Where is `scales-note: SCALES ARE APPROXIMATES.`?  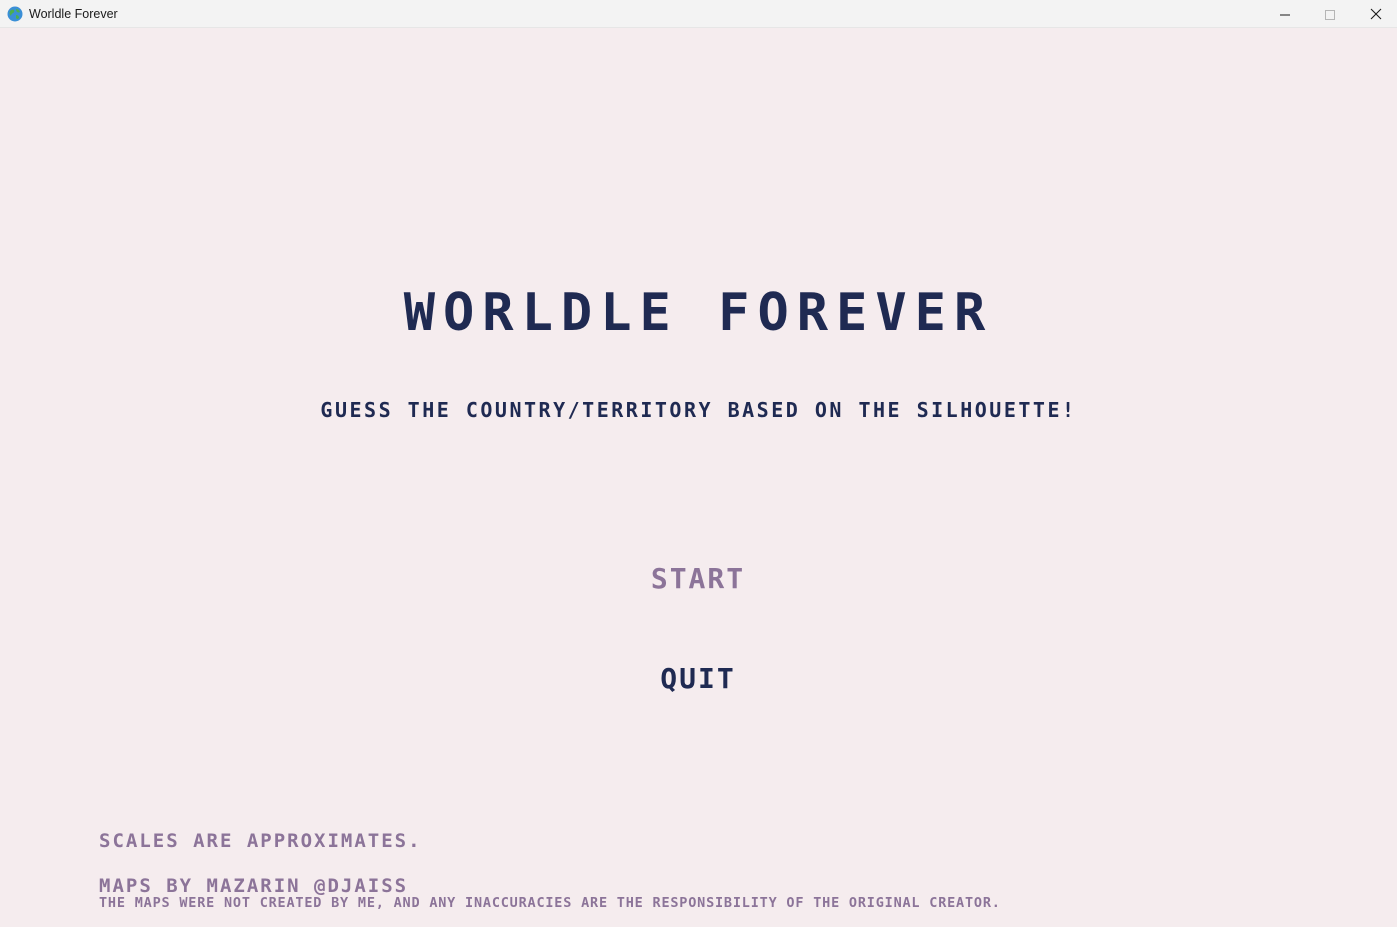 scales-note: SCALES ARE APPROXIMATES. is located at coordinates (260, 841).